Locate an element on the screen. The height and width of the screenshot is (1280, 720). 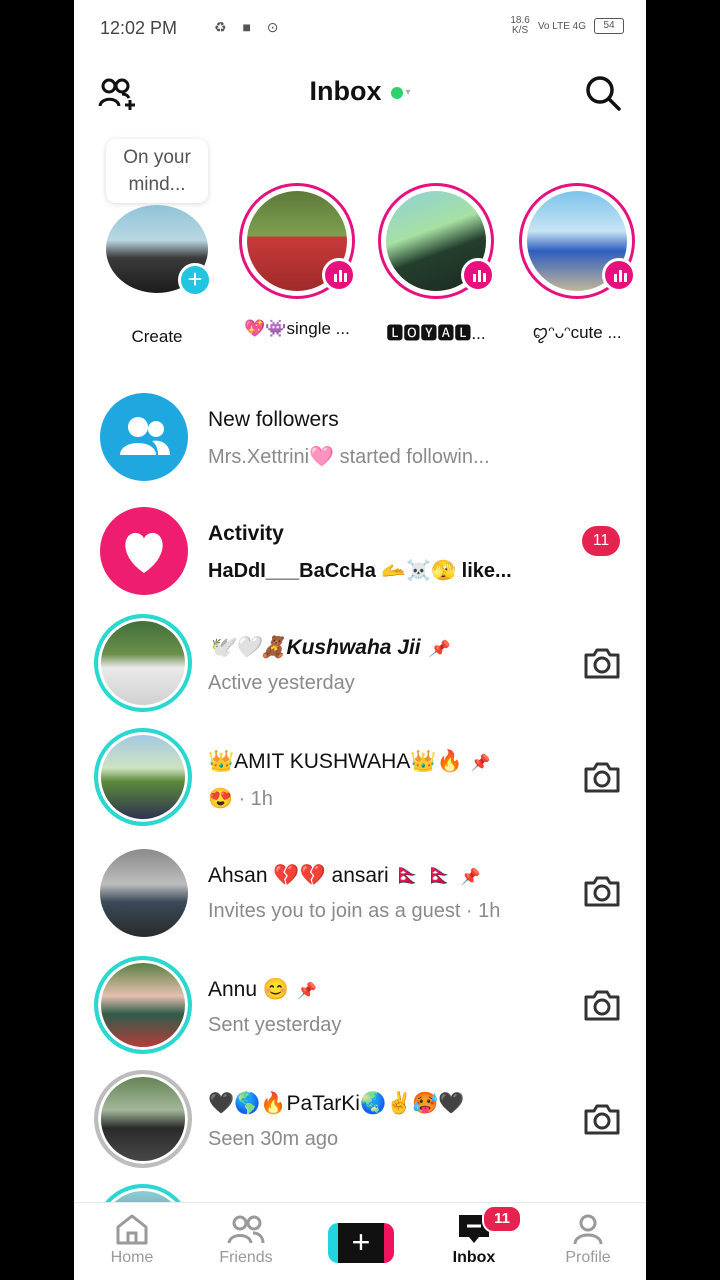
list-item-title: Activity is located at coordinates (246, 533).